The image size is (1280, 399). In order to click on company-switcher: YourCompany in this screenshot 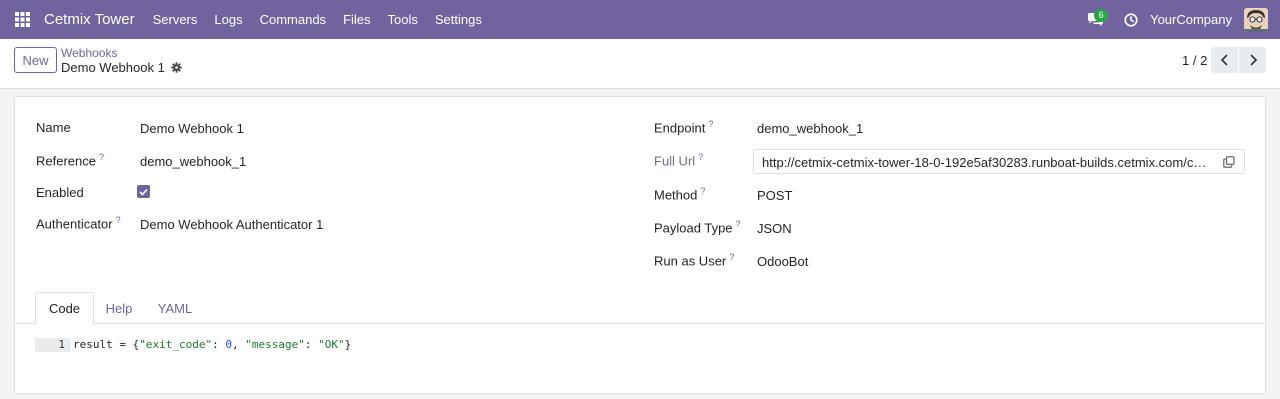, I will do `click(1191, 19)`.